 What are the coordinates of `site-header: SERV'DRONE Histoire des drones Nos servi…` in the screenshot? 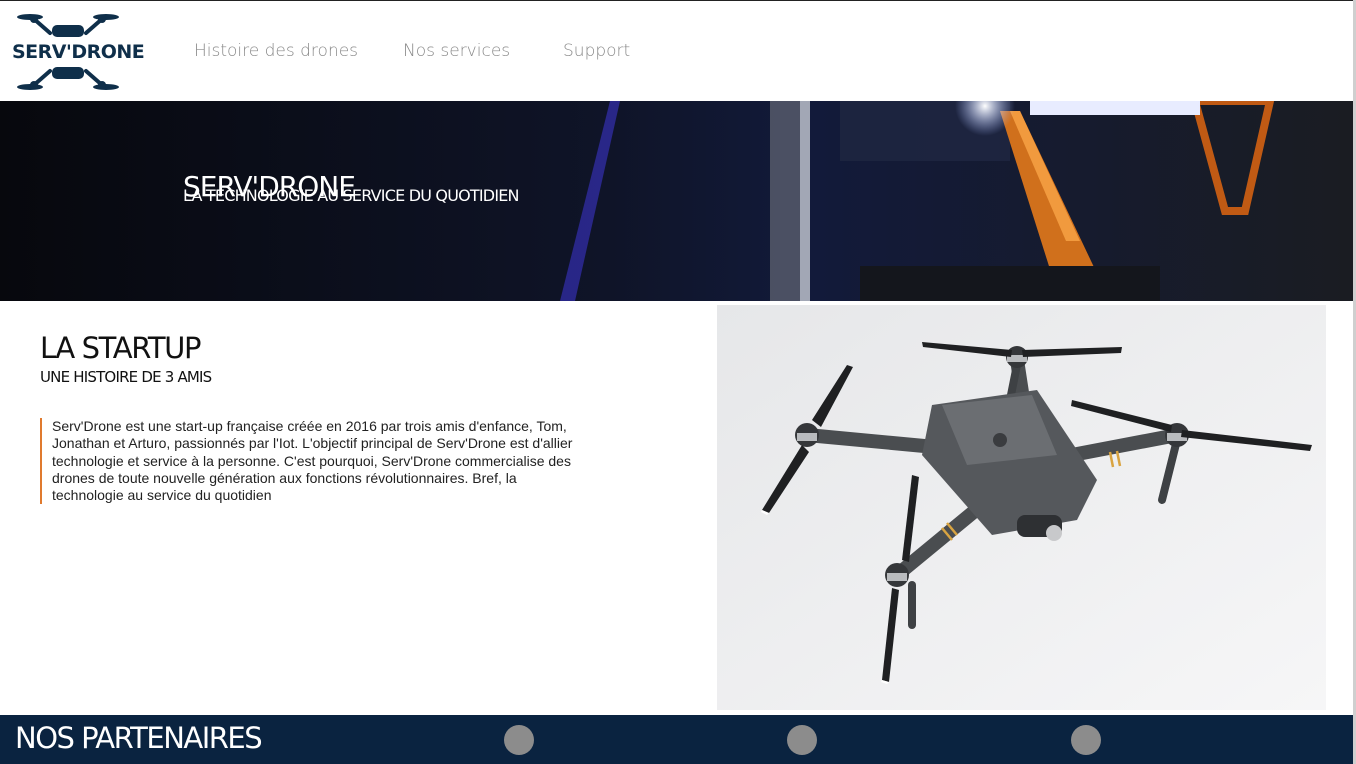 It's located at (676, 51).